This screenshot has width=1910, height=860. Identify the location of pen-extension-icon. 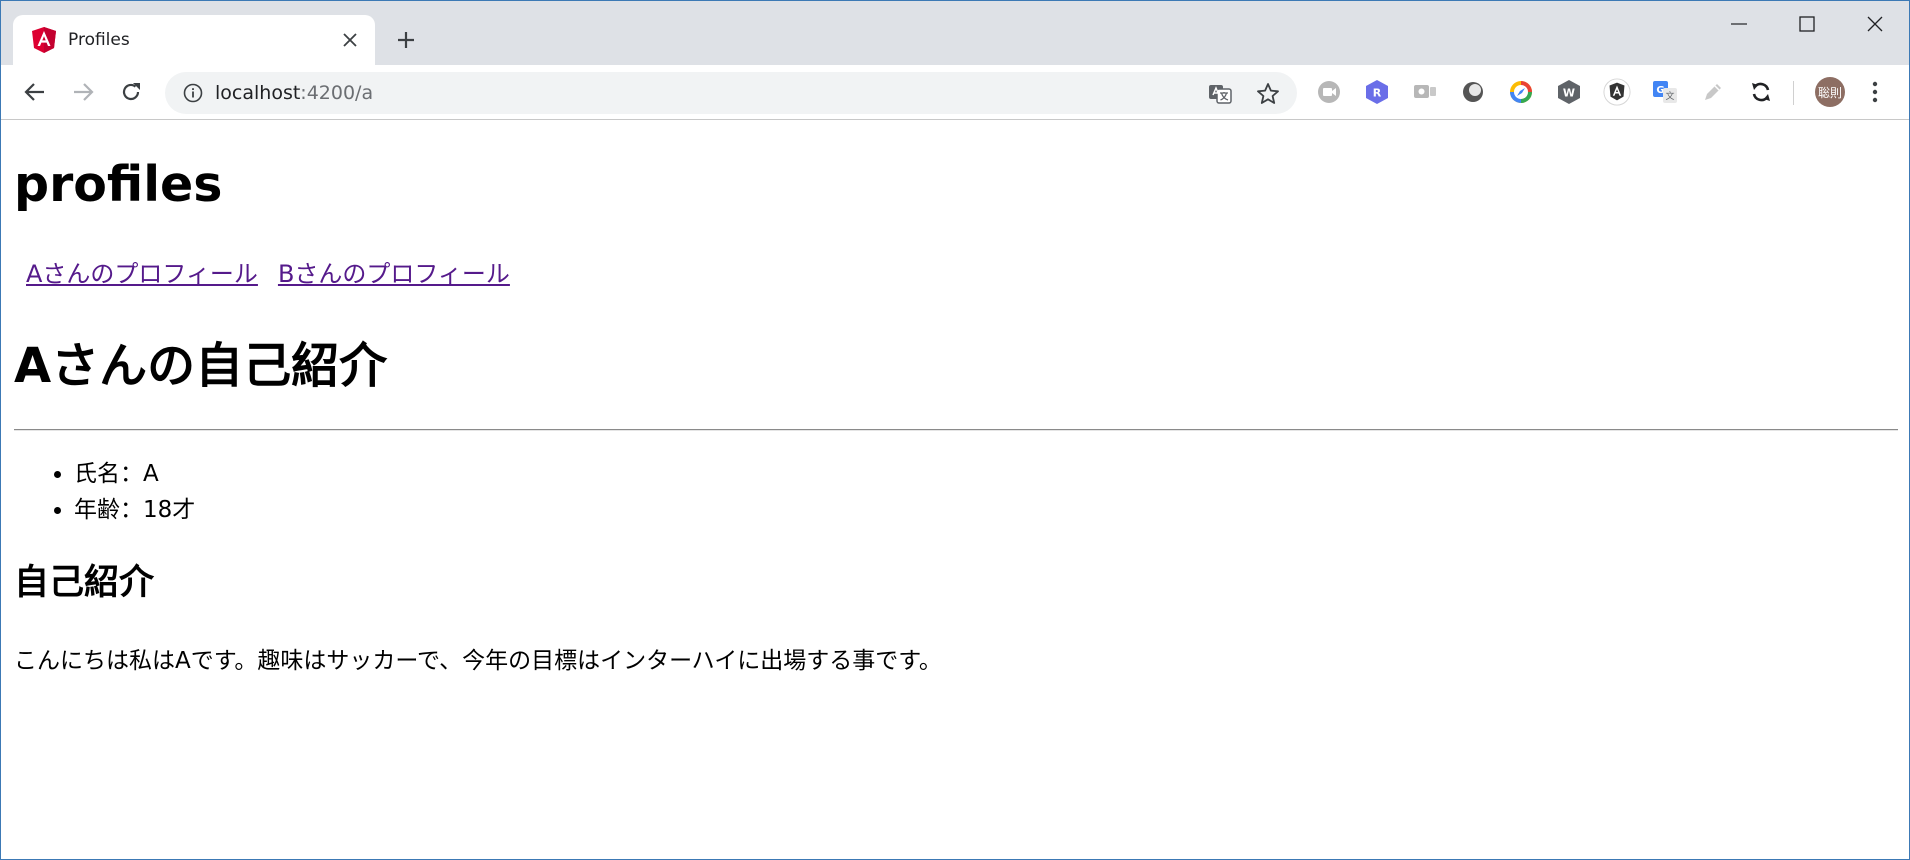
(1713, 92).